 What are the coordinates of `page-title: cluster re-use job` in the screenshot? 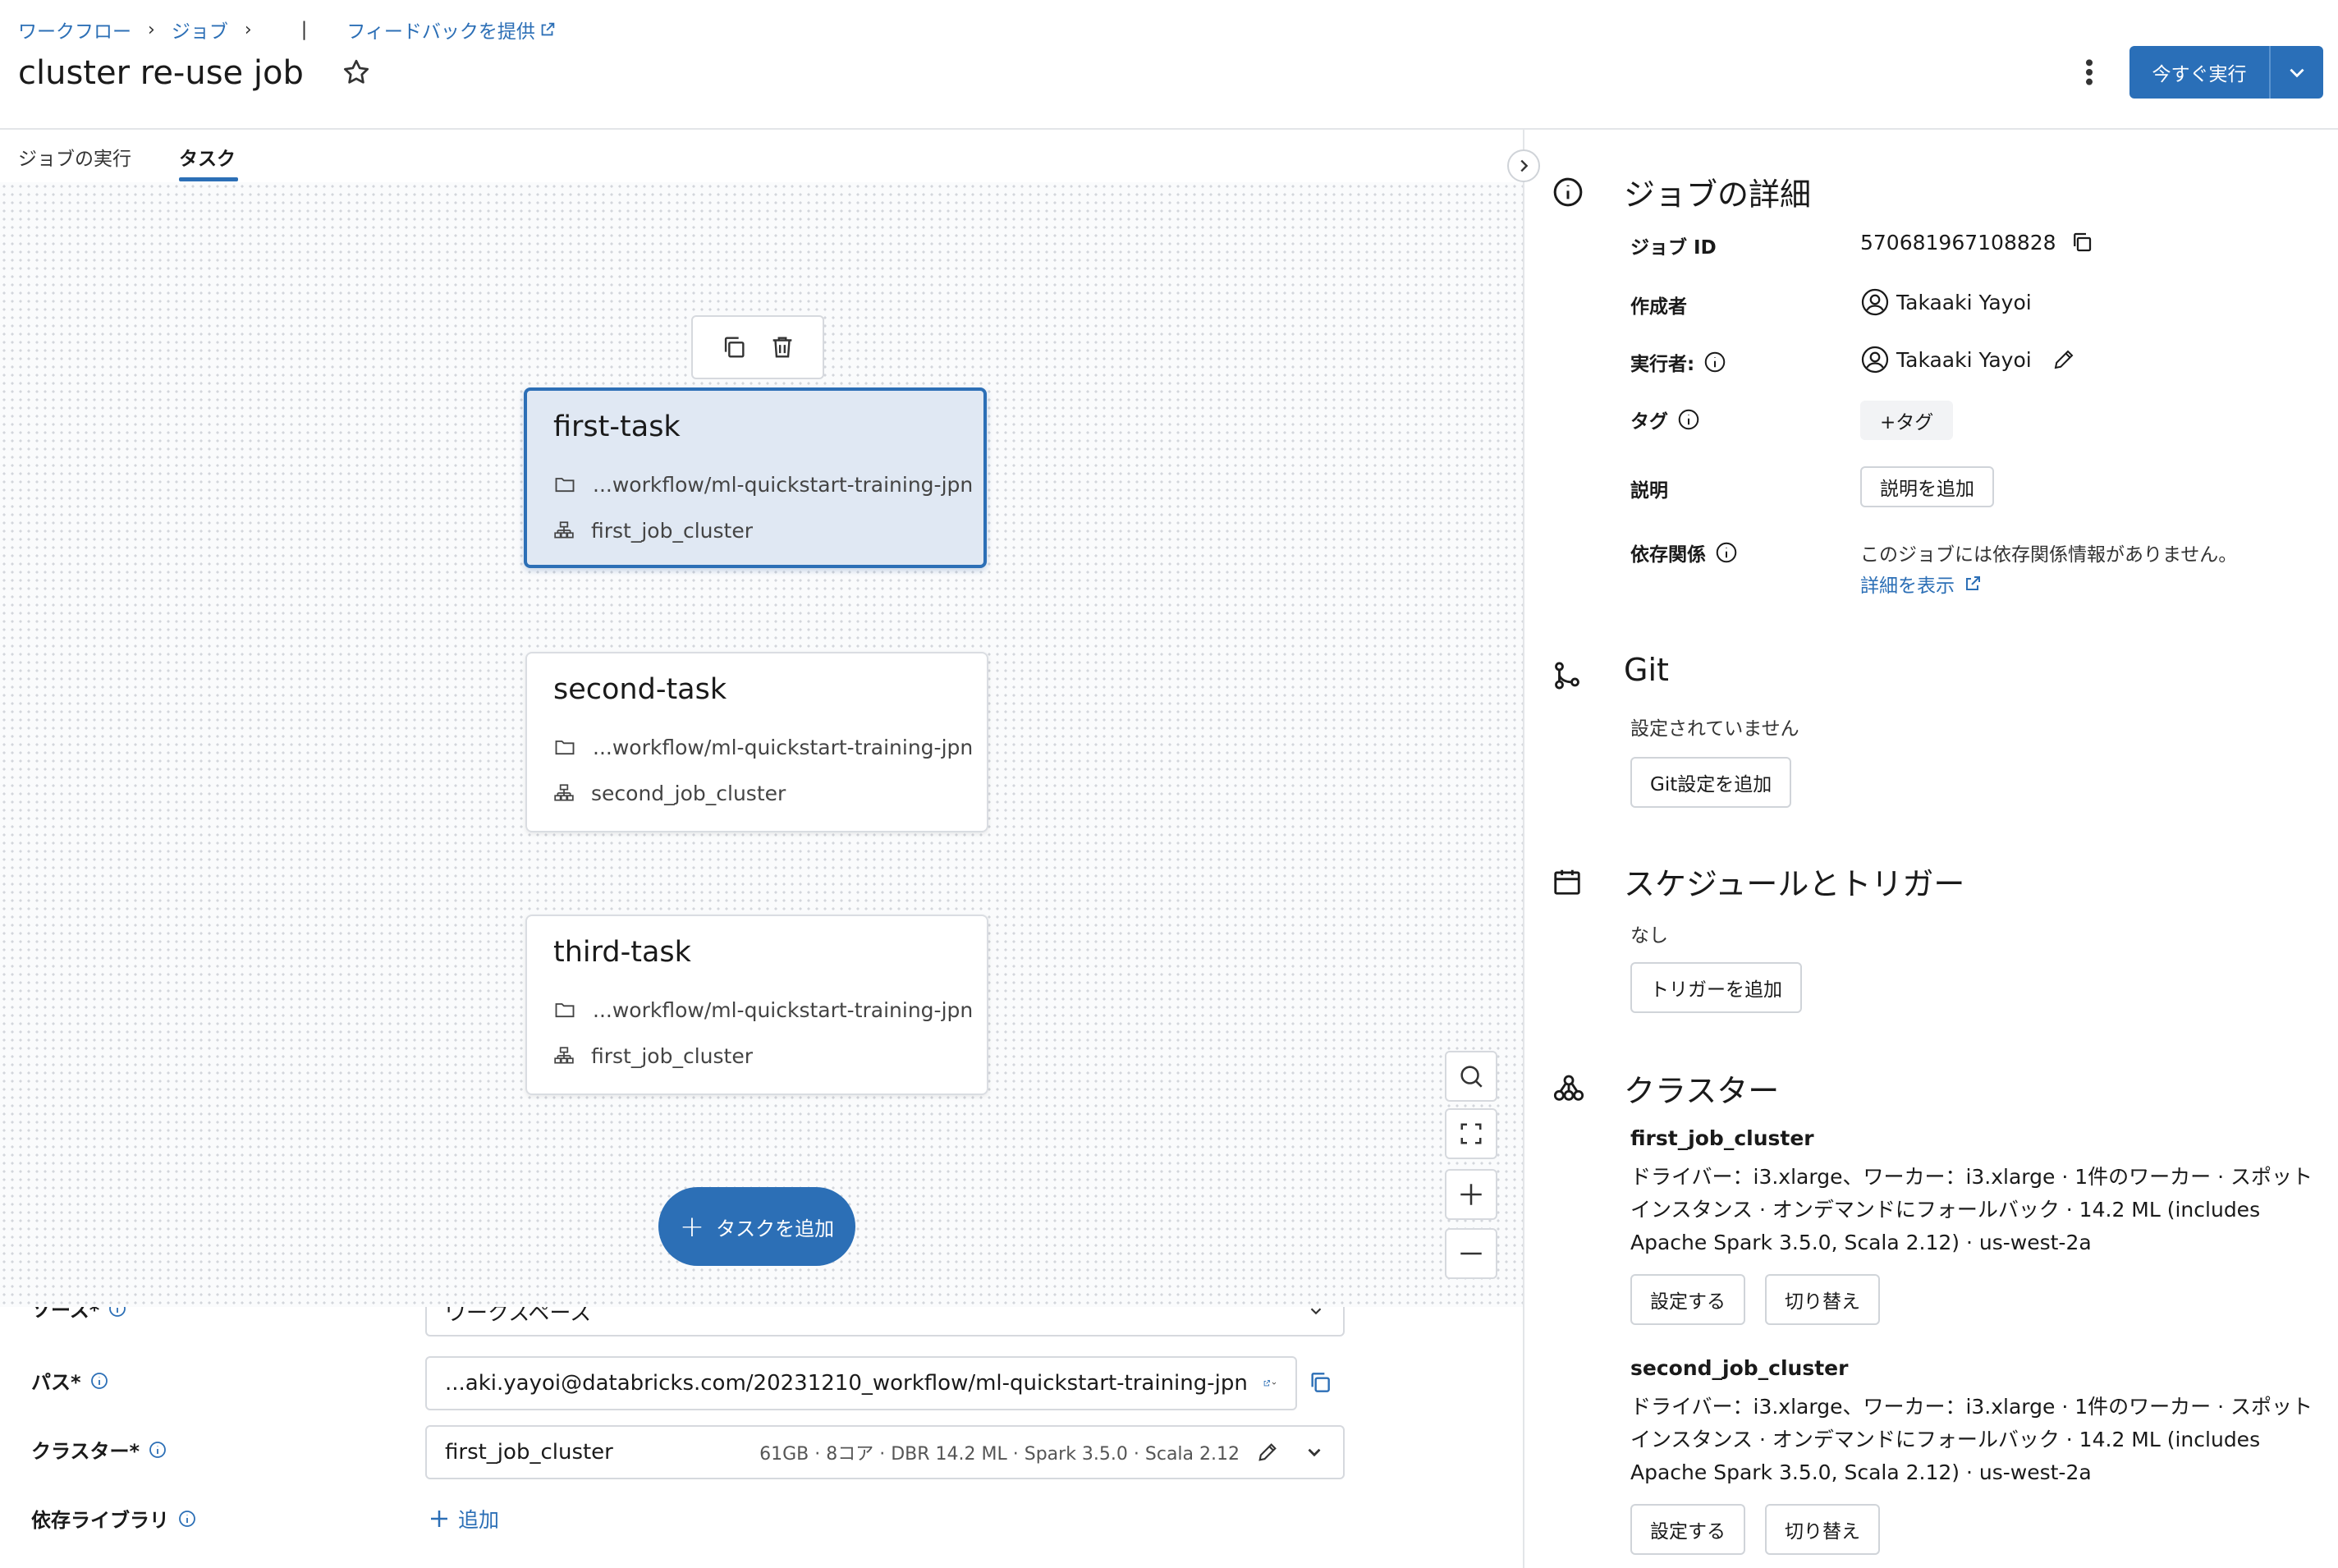 It's located at (161, 73).